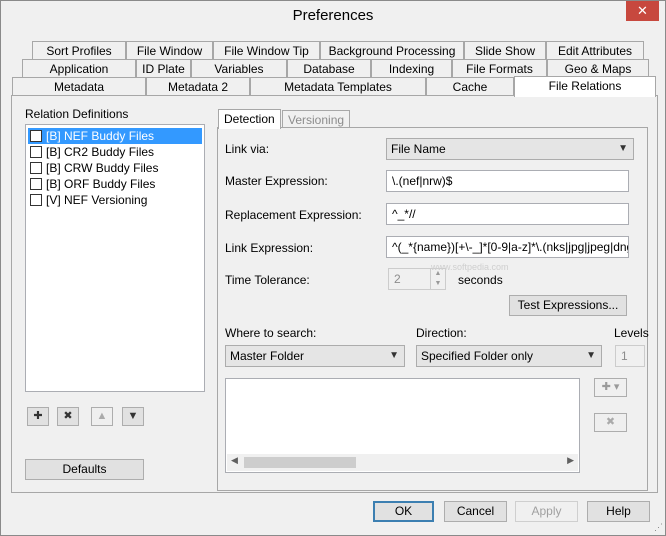 This screenshot has width=666, height=536. Describe the element at coordinates (505, 50) in the screenshot. I see `tab-slide-show: Slide Show` at that location.